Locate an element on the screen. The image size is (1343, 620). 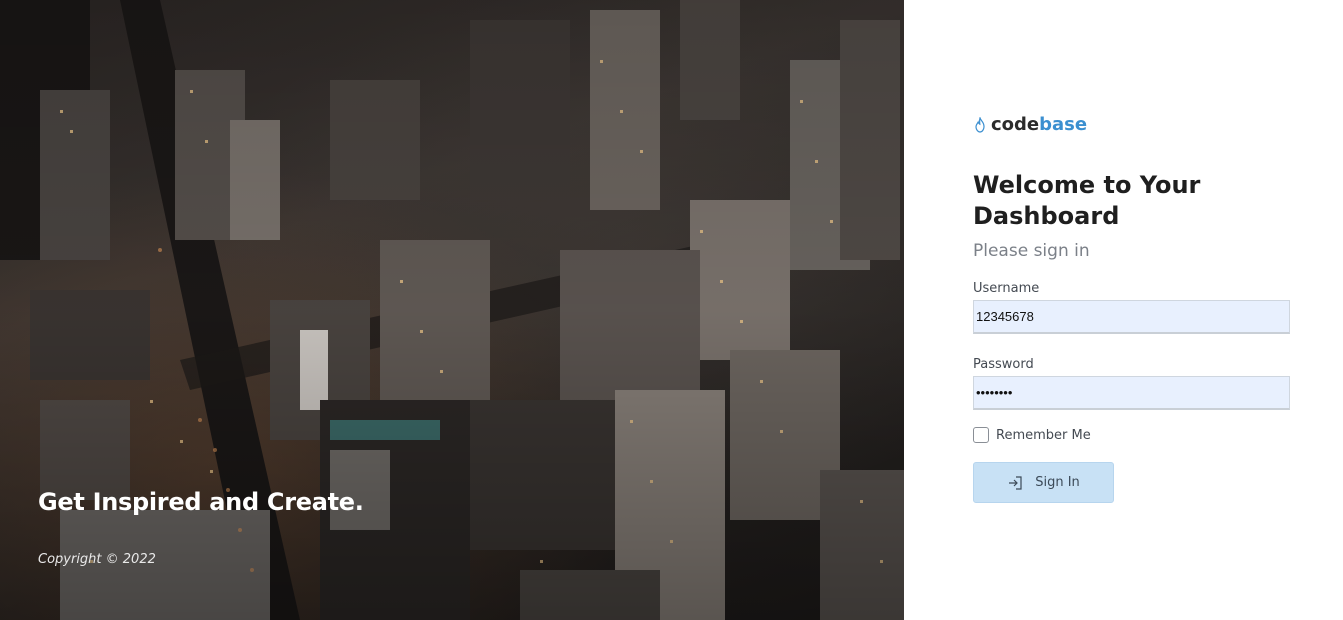
remember-me-row: Remember Me is located at coordinates (1032, 435).